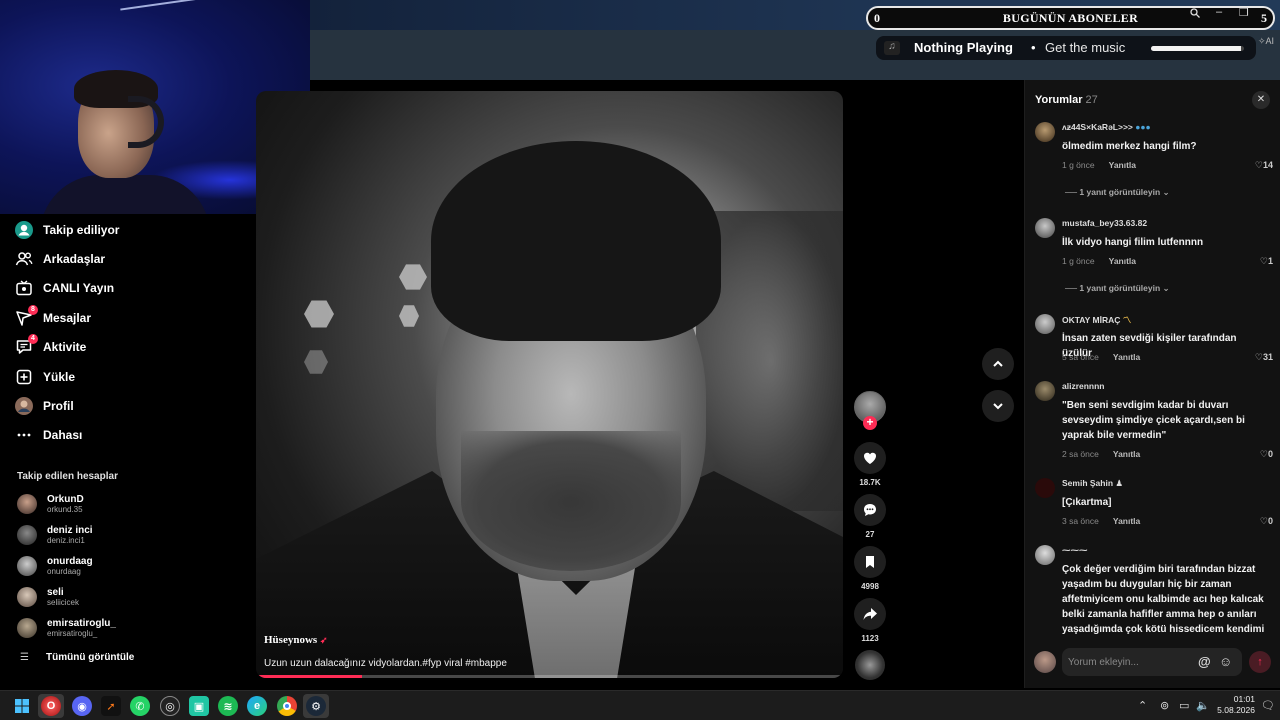 This screenshot has height=720, width=1280. What do you see at coordinates (1267, 165) in the screenshot?
I see `comment-like-count: 14` at bounding box center [1267, 165].